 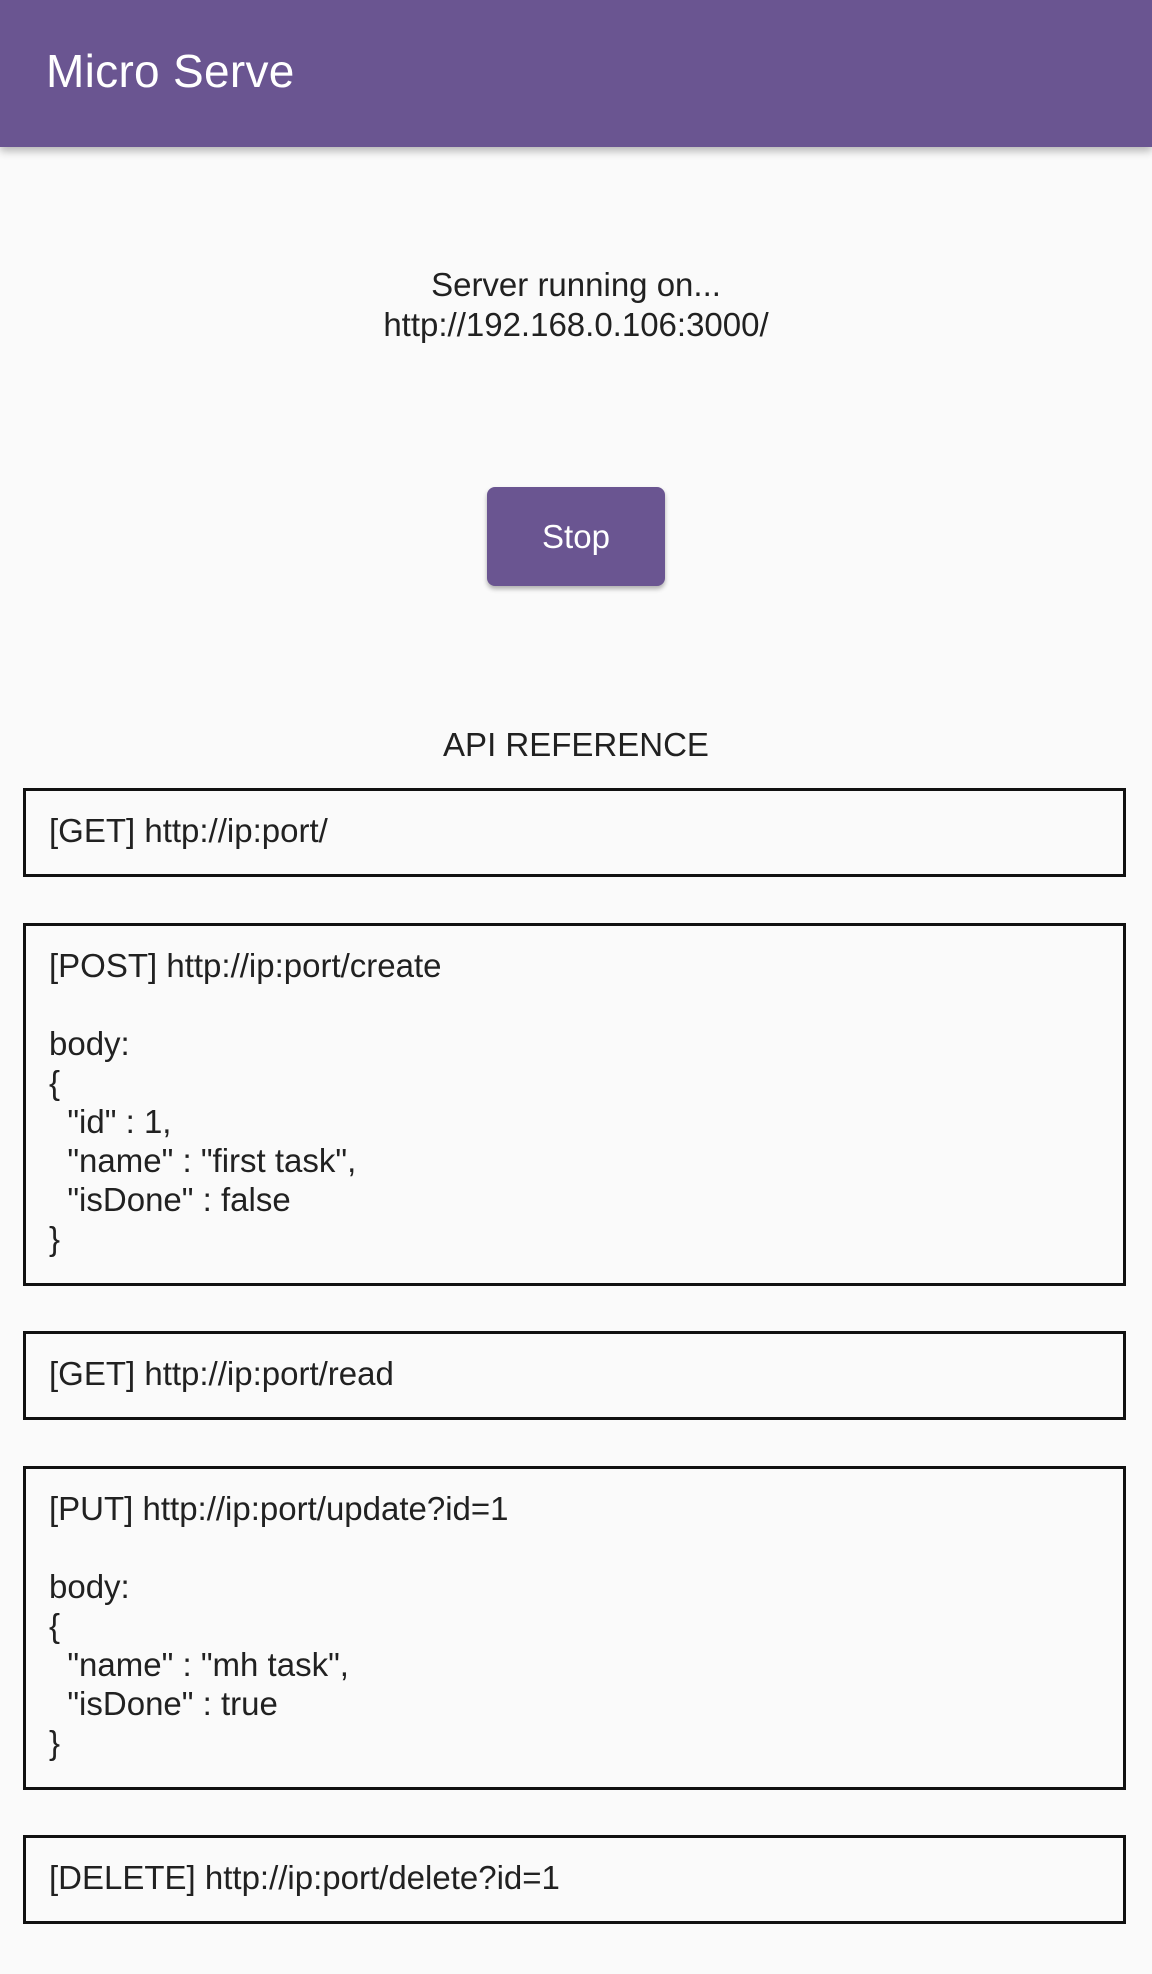 I want to click on stop-server-button: Stop, so click(x=576, y=536).